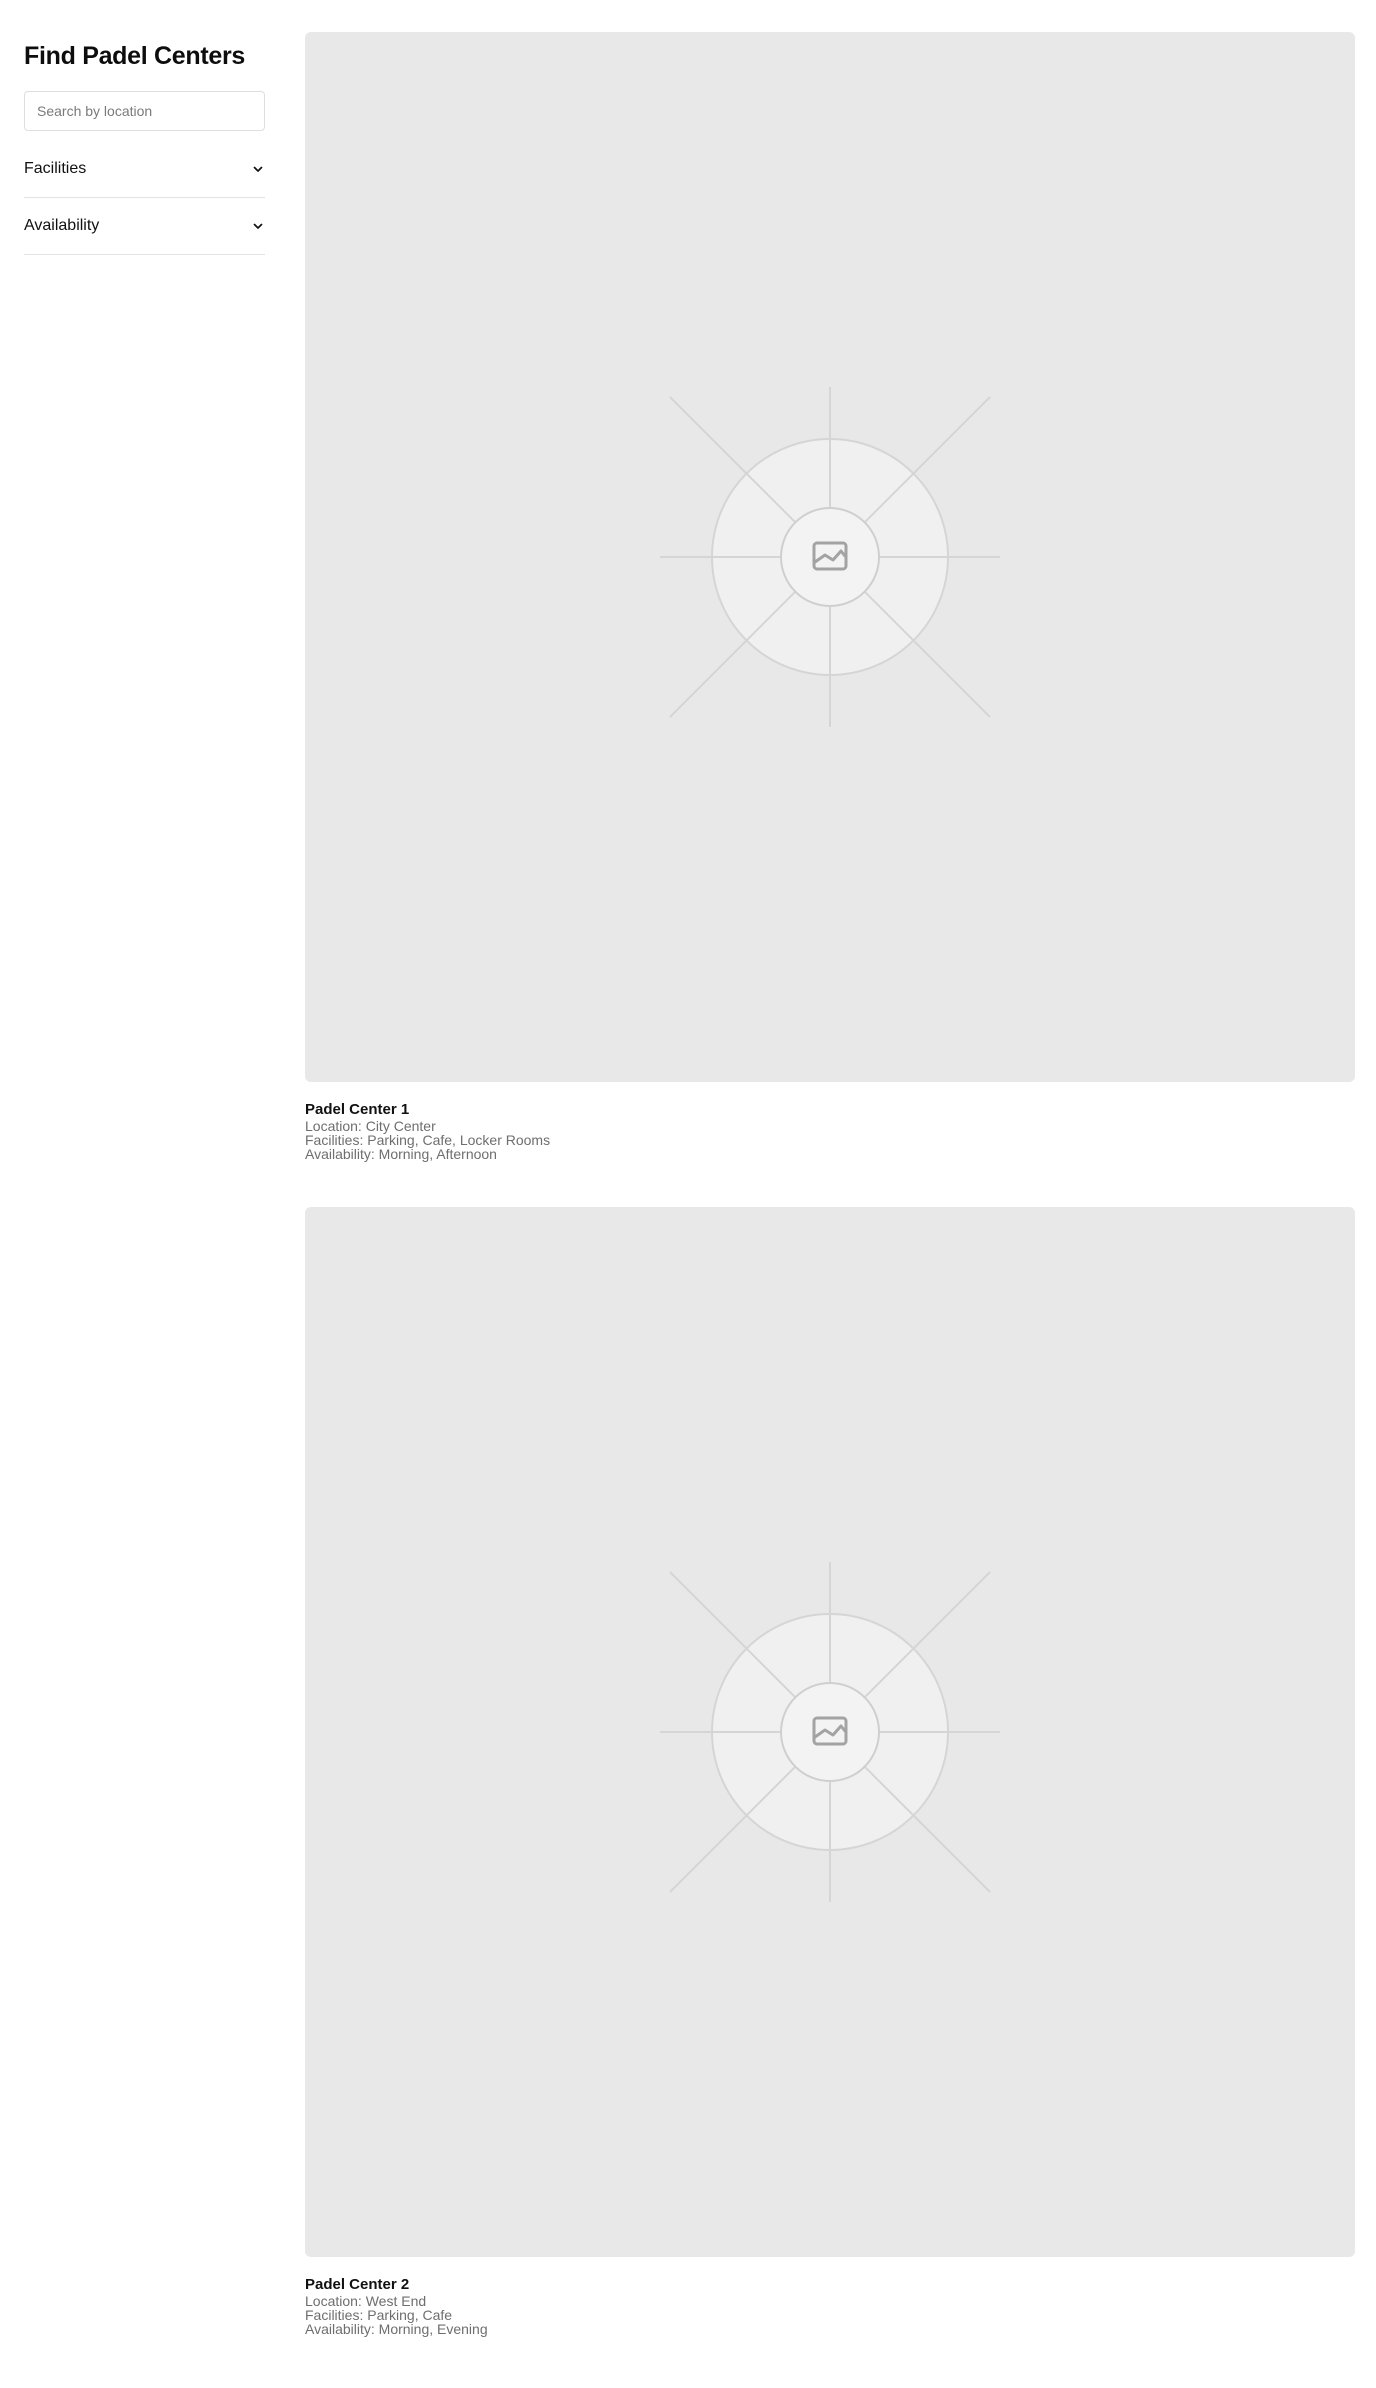  I want to click on filter-accordion: Facilities Availability, so click(144, 198).